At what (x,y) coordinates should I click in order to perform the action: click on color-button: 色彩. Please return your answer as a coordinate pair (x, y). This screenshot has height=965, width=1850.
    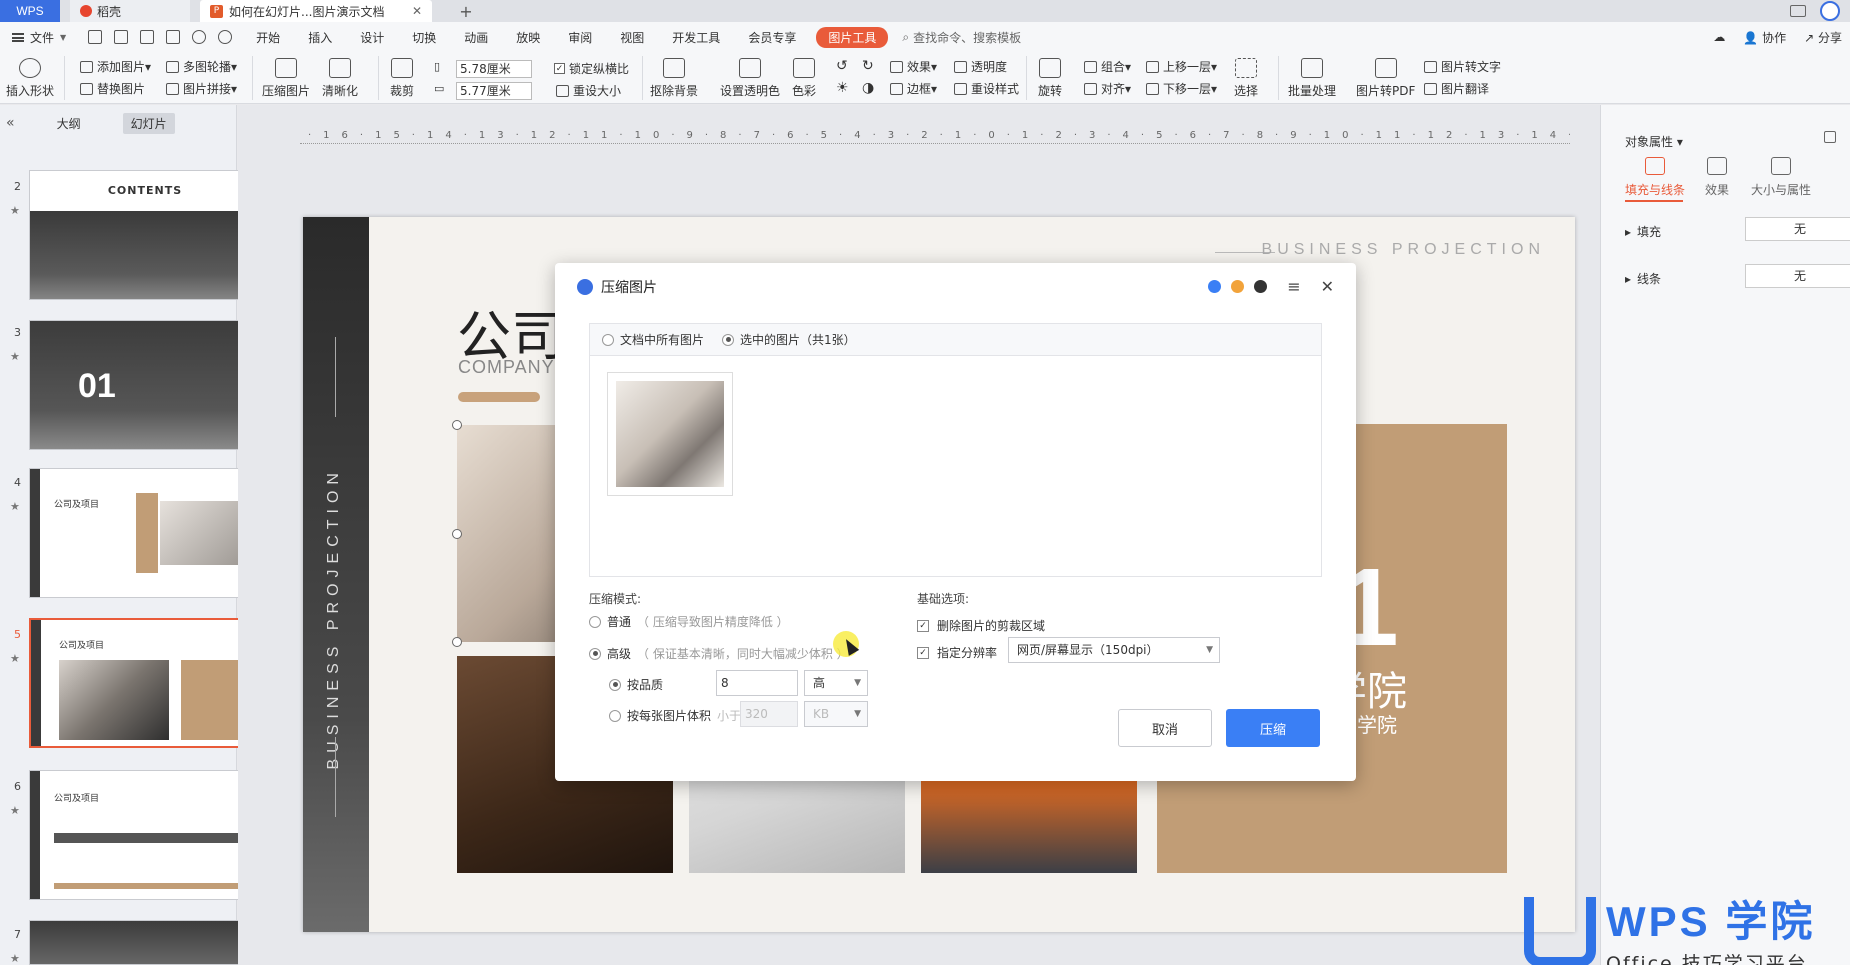
    Looking at the image, I should click on (804, 78).